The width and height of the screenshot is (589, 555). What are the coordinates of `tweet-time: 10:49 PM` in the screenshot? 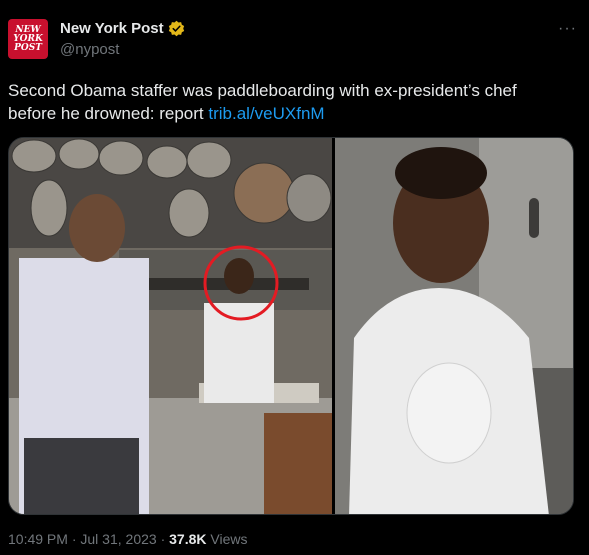 It's located at (38, 539).